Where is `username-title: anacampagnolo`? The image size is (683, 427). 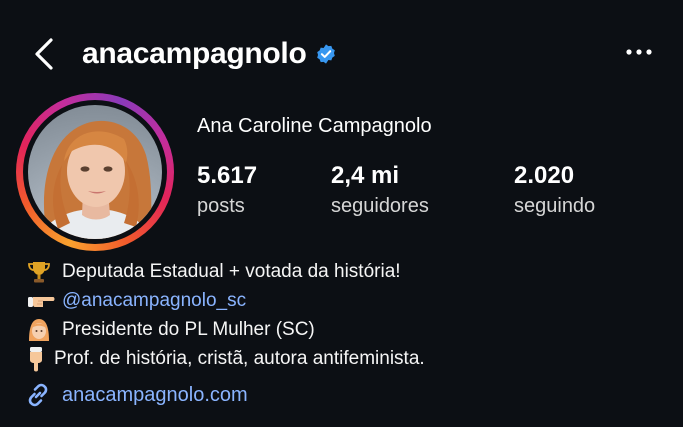 username-title: anacampagnolo is located at coordinates (209, 54).